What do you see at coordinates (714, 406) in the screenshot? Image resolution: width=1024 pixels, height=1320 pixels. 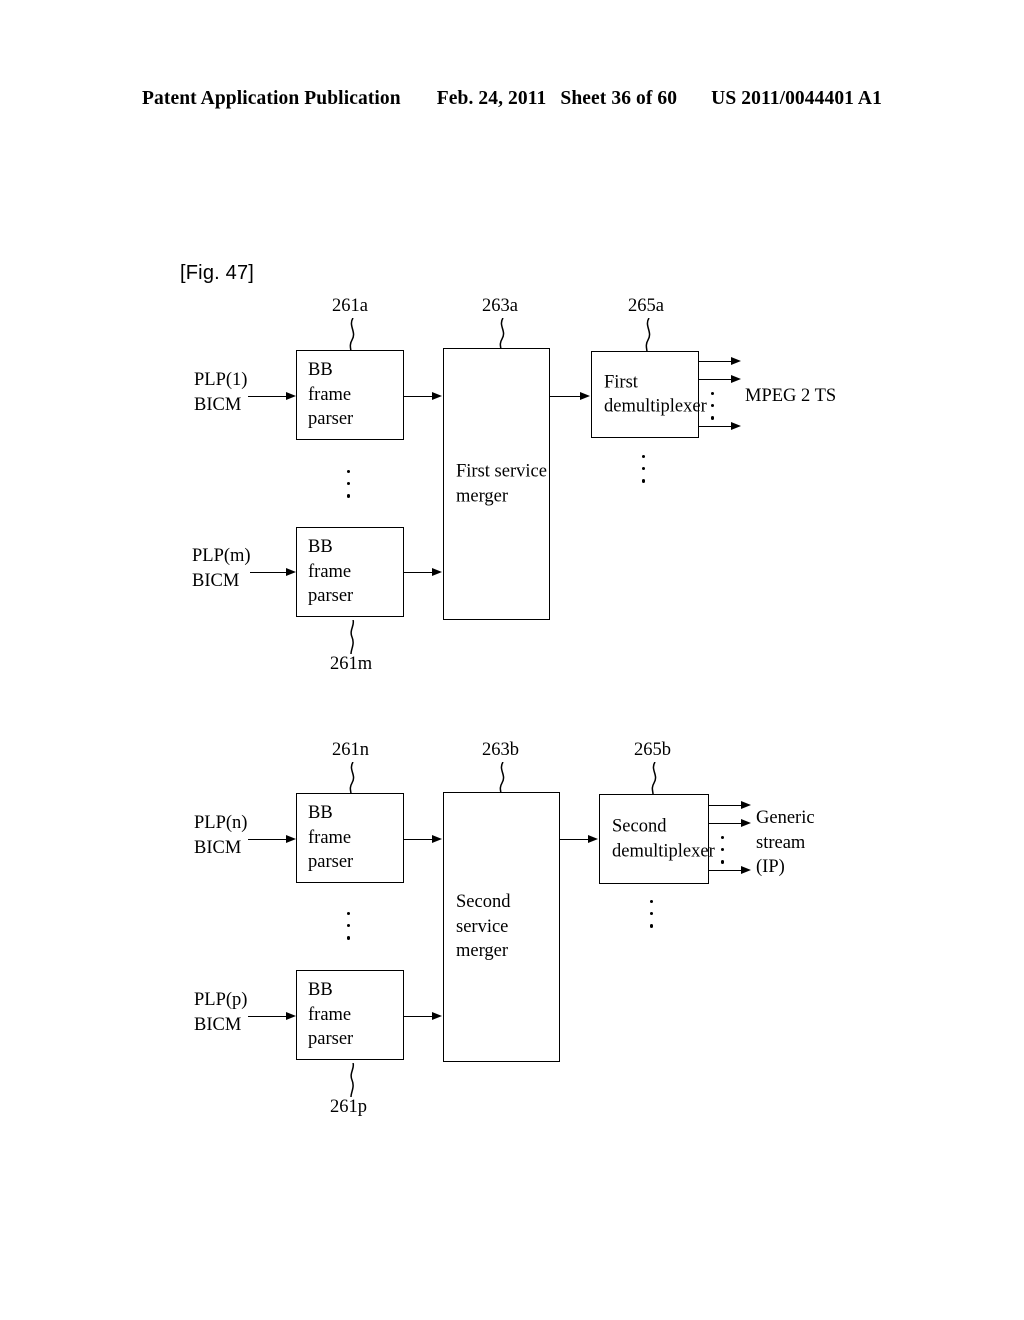 I see `ellipsis-demux-a-outputs` at bounding box center [714, 406].